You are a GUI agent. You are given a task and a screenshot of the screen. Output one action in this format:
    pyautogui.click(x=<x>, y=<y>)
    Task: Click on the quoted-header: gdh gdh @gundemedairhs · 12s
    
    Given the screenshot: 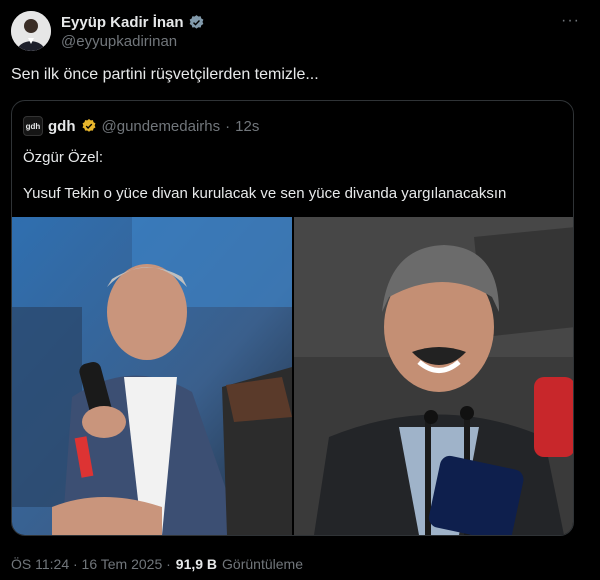 What is the action you would take?
    pyautogui.click(x=141, y=126)
    